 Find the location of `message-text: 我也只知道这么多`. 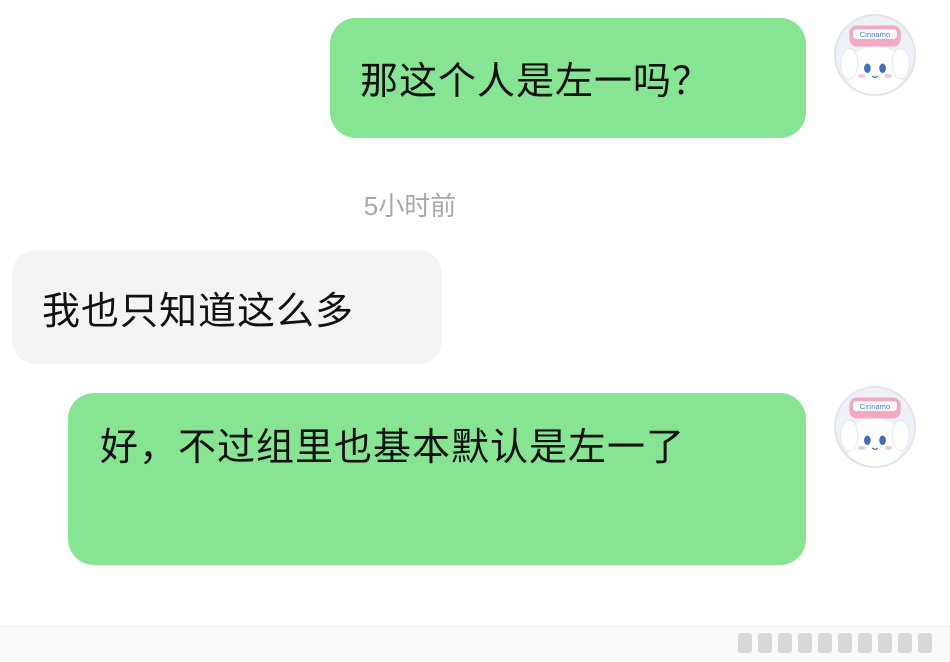

message-text: 我也只知道这么多 is located at coordinates (198, 311).